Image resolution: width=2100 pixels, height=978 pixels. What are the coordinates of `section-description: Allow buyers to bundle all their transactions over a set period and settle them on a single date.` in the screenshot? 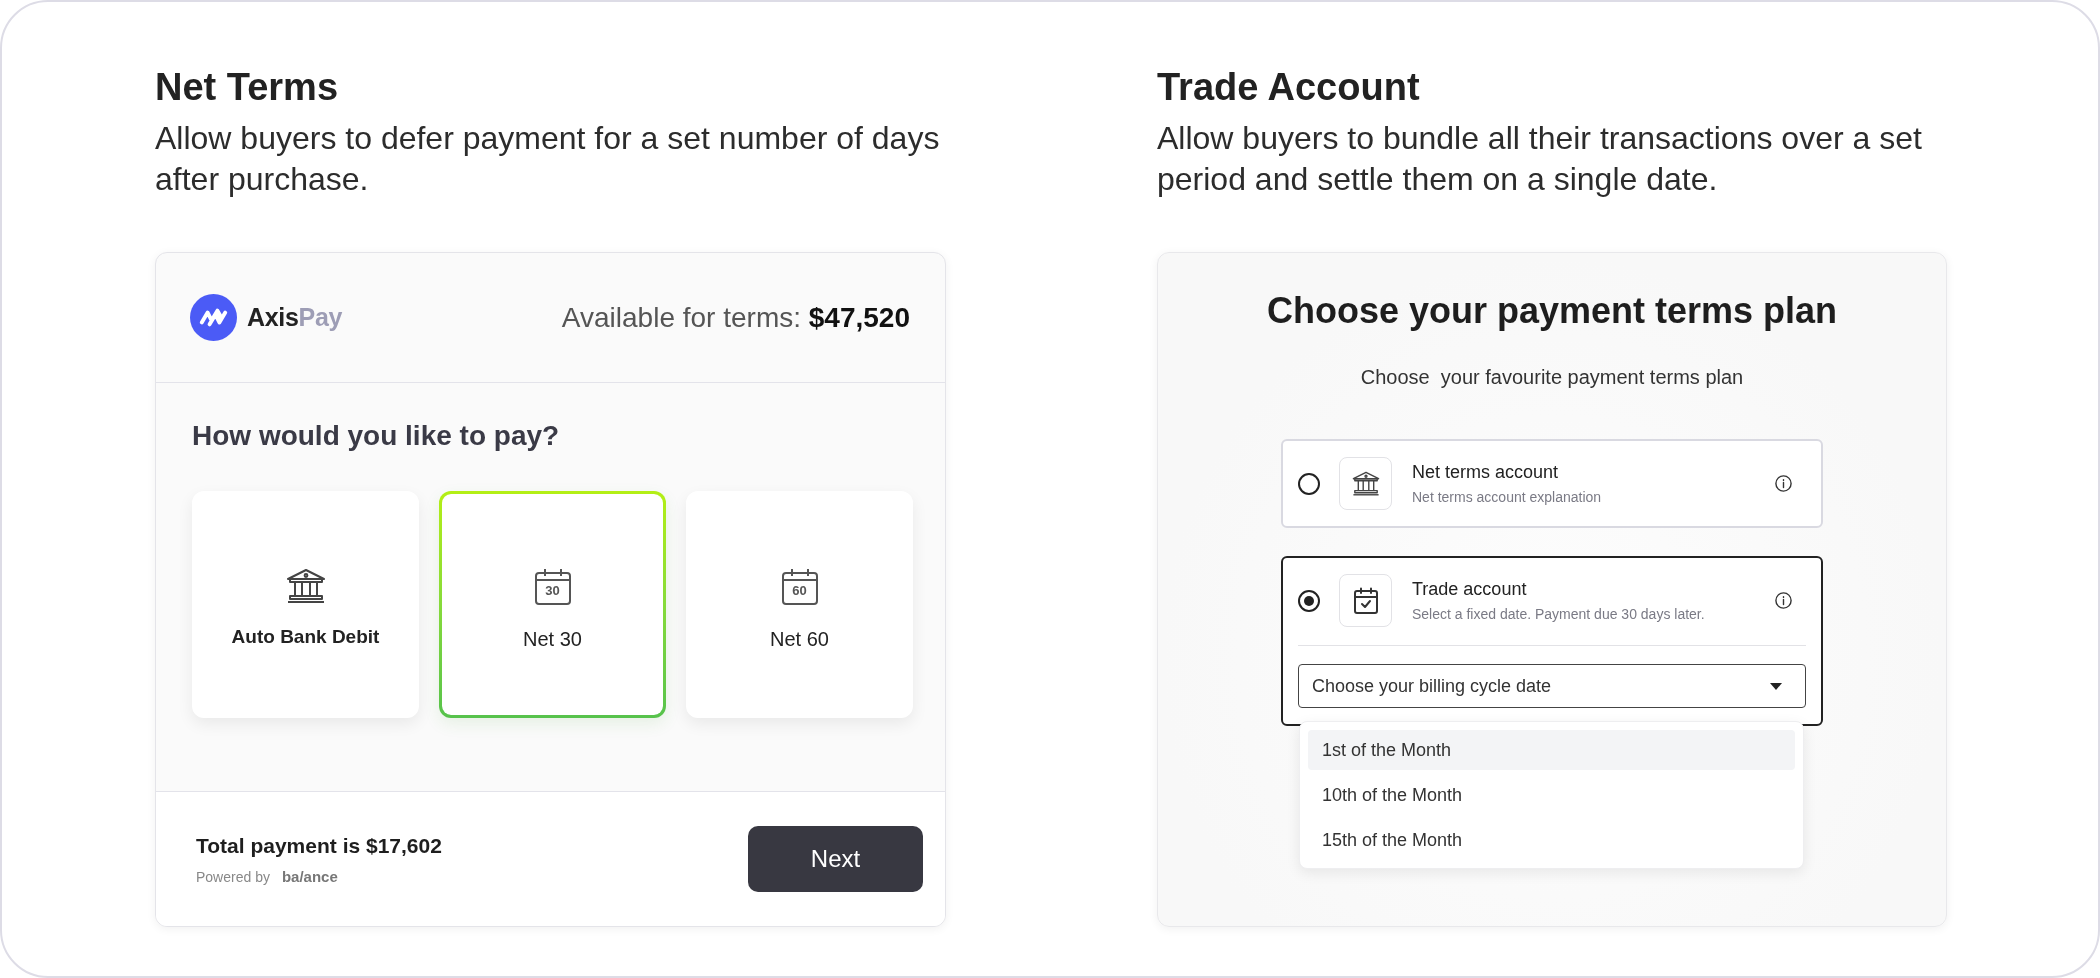 It's located at (1540, 159).